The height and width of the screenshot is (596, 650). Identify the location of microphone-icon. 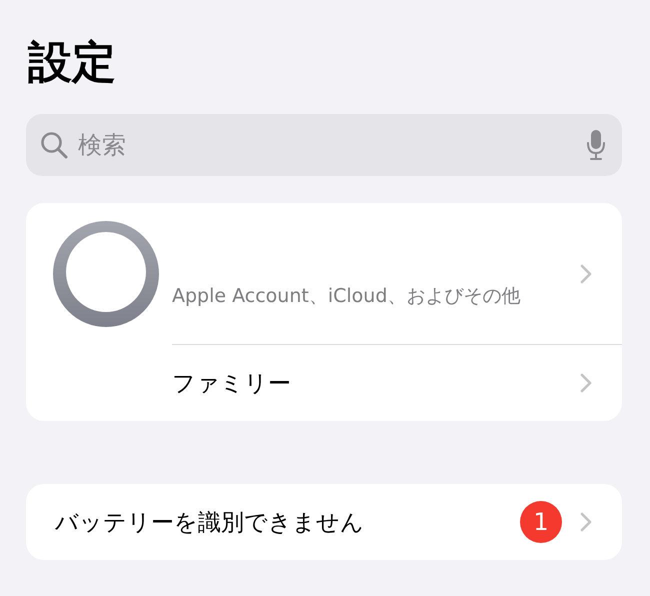
(596, 145).